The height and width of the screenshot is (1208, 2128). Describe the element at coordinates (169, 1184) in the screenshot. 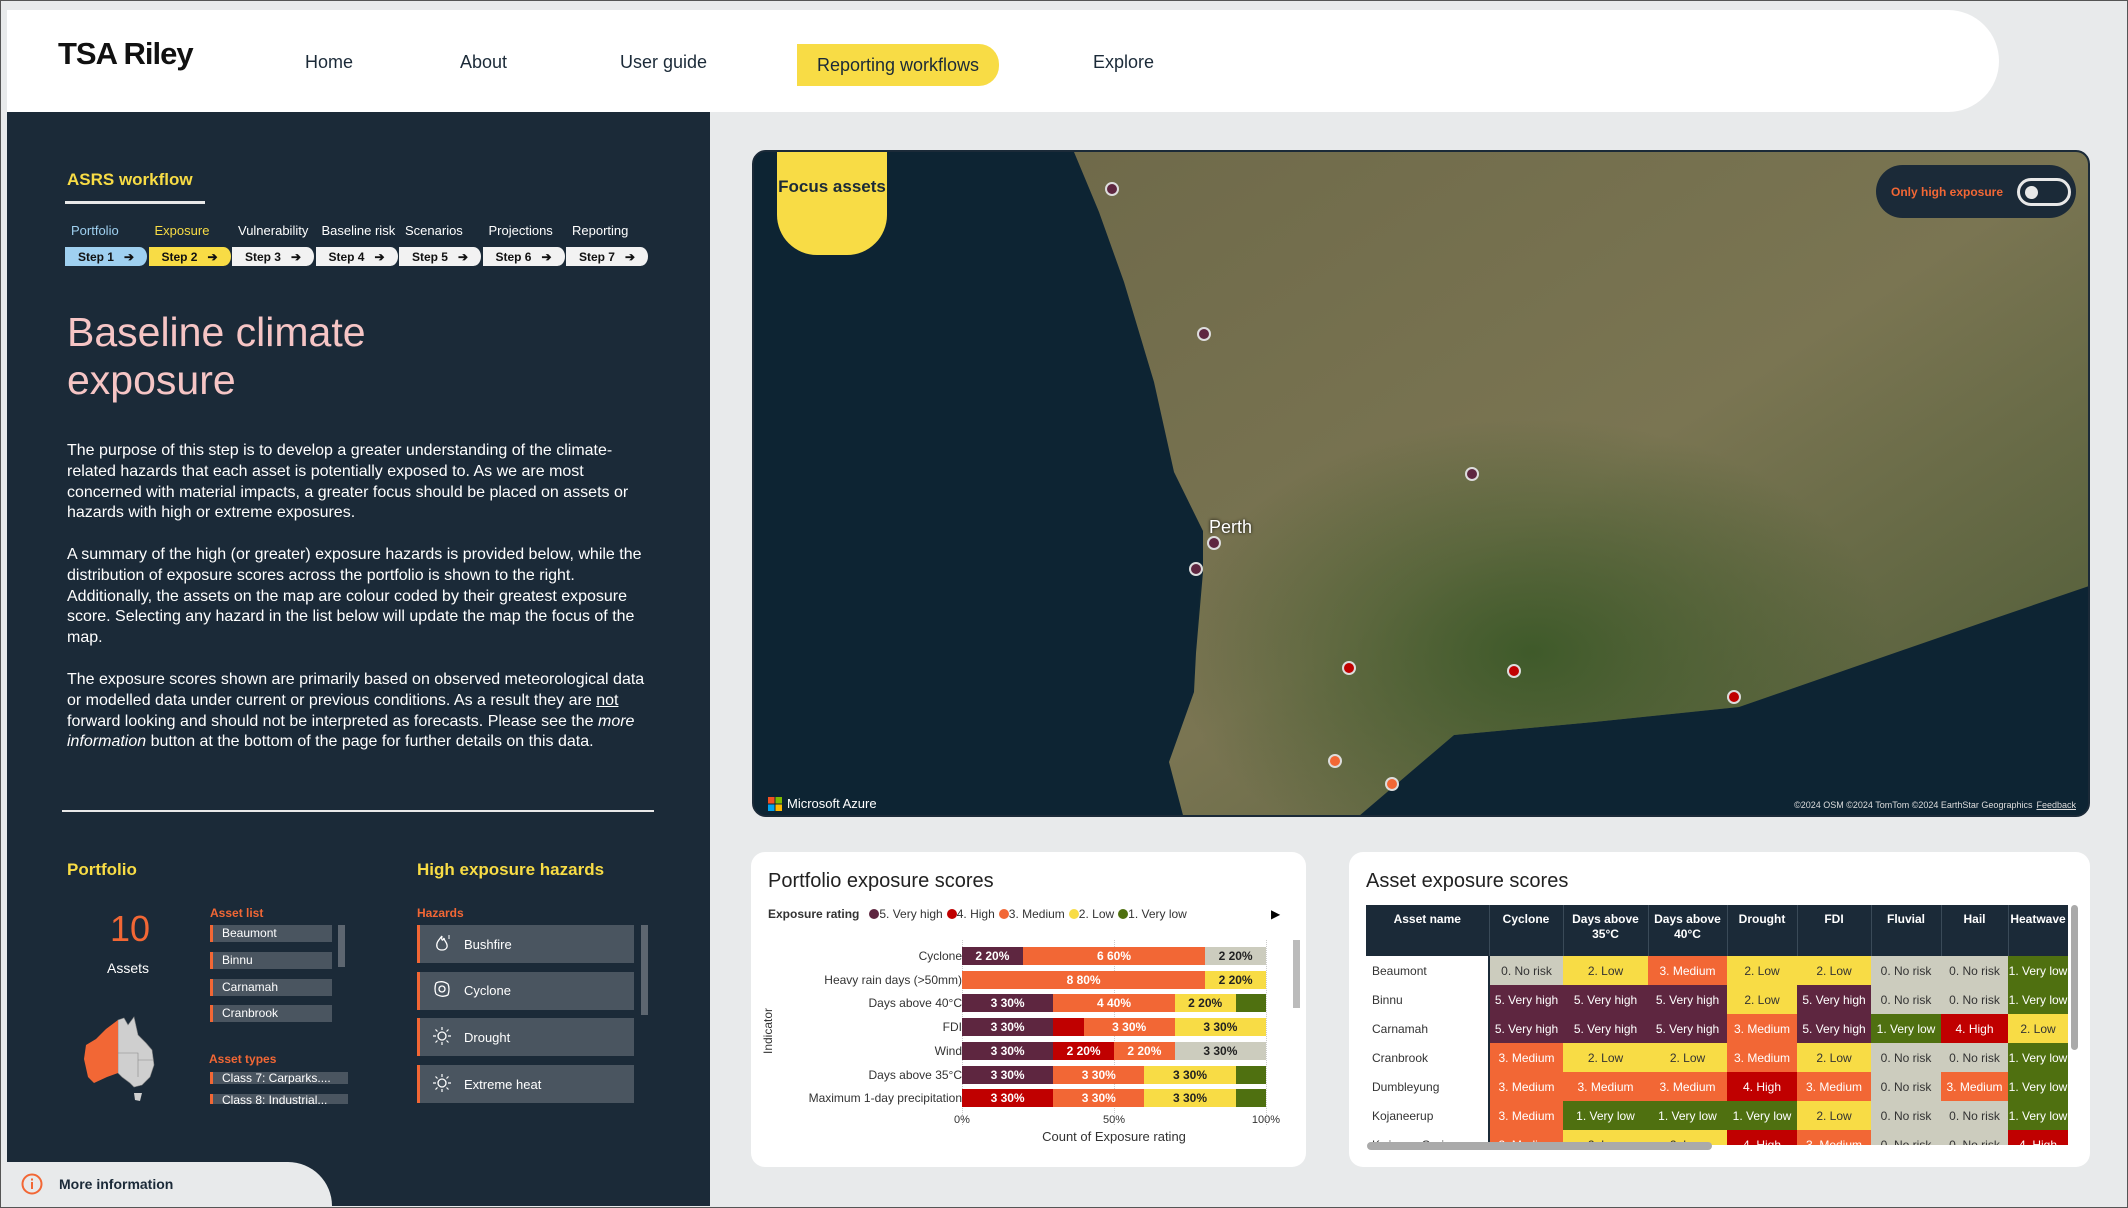

I see `more-information-button: More information` at that location.